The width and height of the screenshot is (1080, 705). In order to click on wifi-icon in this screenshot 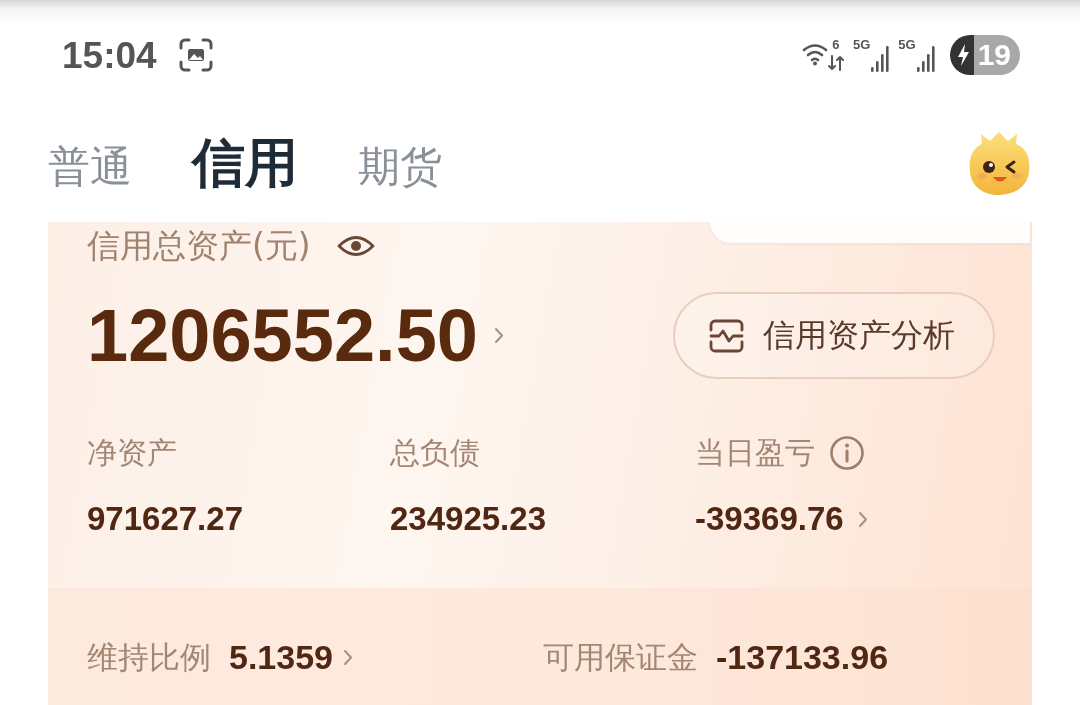, I will do `click(814, 54)`.